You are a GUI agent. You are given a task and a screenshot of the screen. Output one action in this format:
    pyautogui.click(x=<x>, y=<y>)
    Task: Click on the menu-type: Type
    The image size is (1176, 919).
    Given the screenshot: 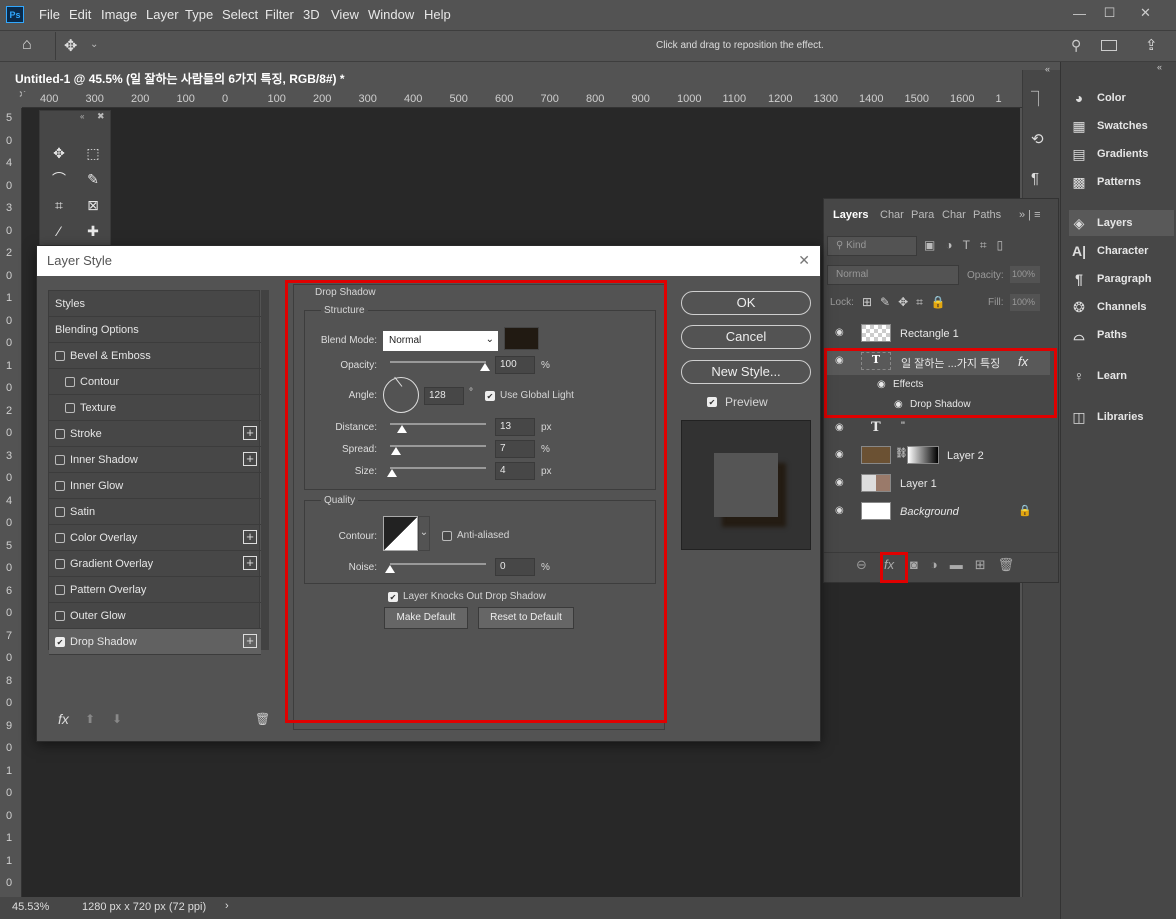 What is the action you would take?
    pyautogui.click(x=199, y=14)
    